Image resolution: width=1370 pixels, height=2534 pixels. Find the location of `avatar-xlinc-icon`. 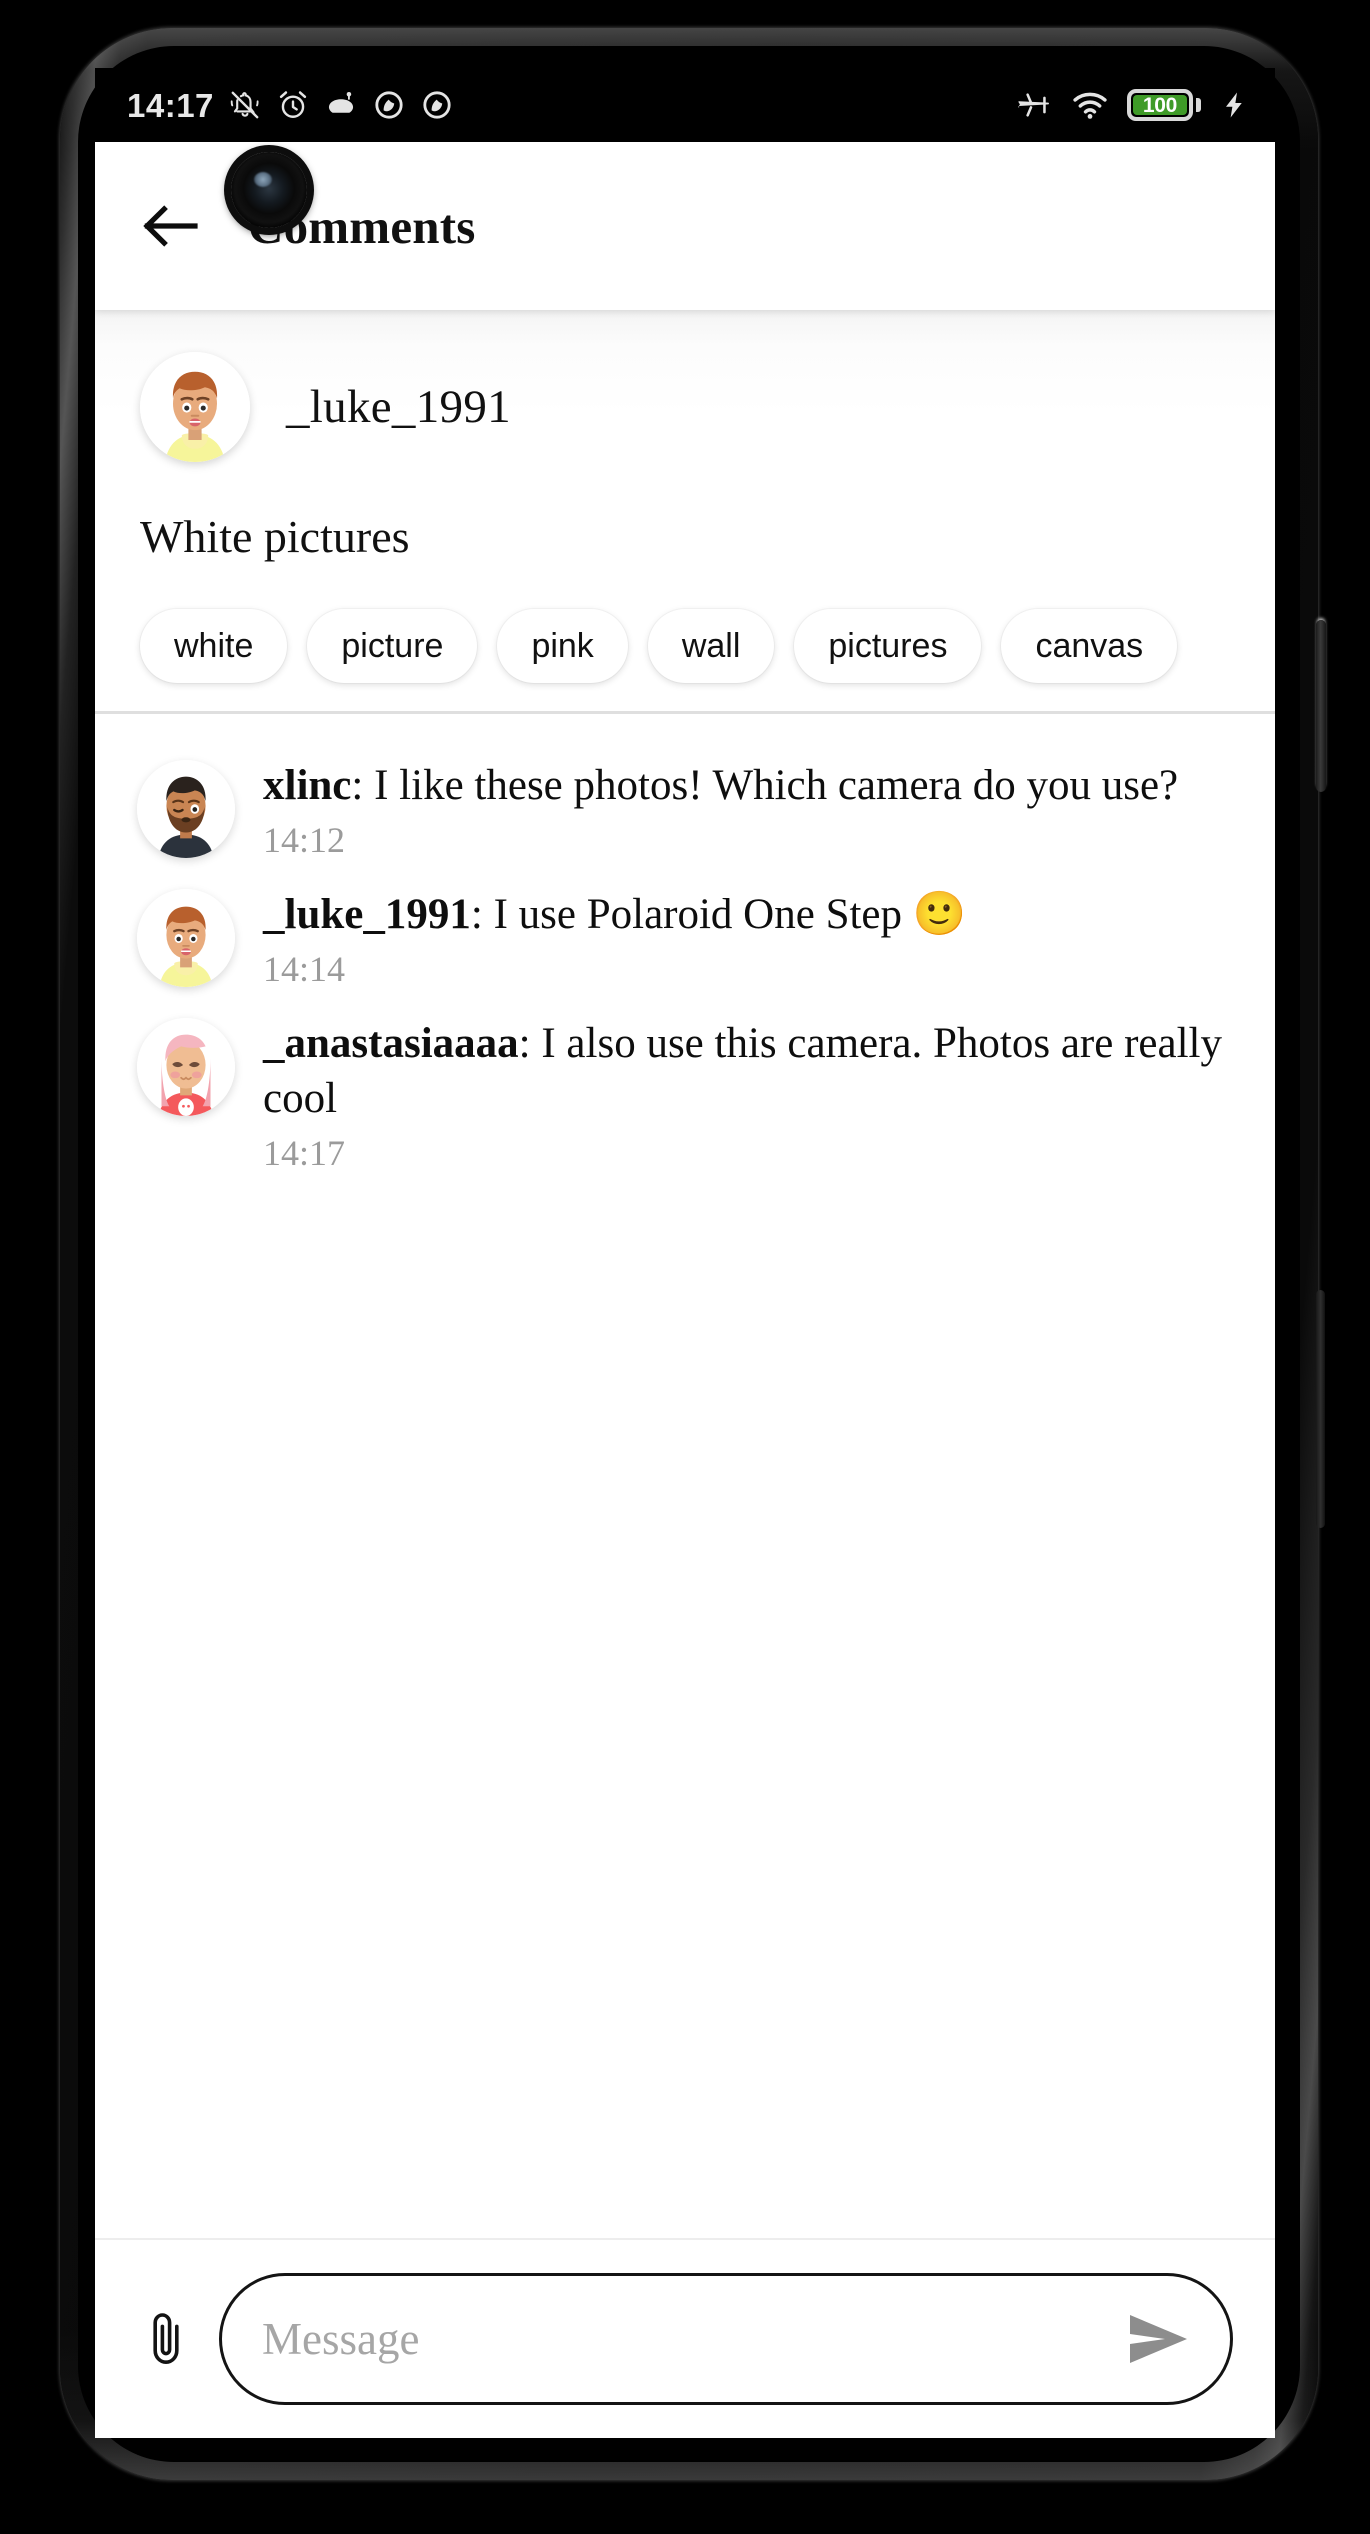

avatar-xlinc-icon is located at coordinates (186, 809).